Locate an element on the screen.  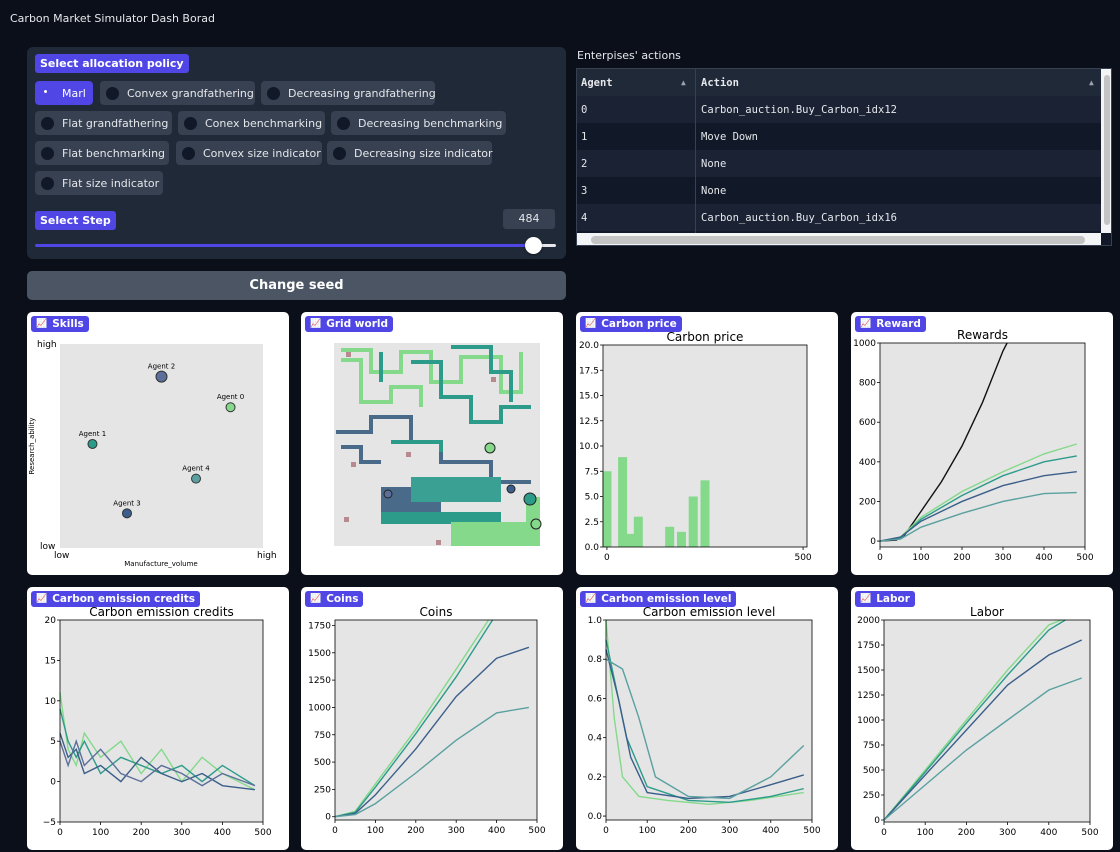
column-divider is located at coordinates (695, 157).